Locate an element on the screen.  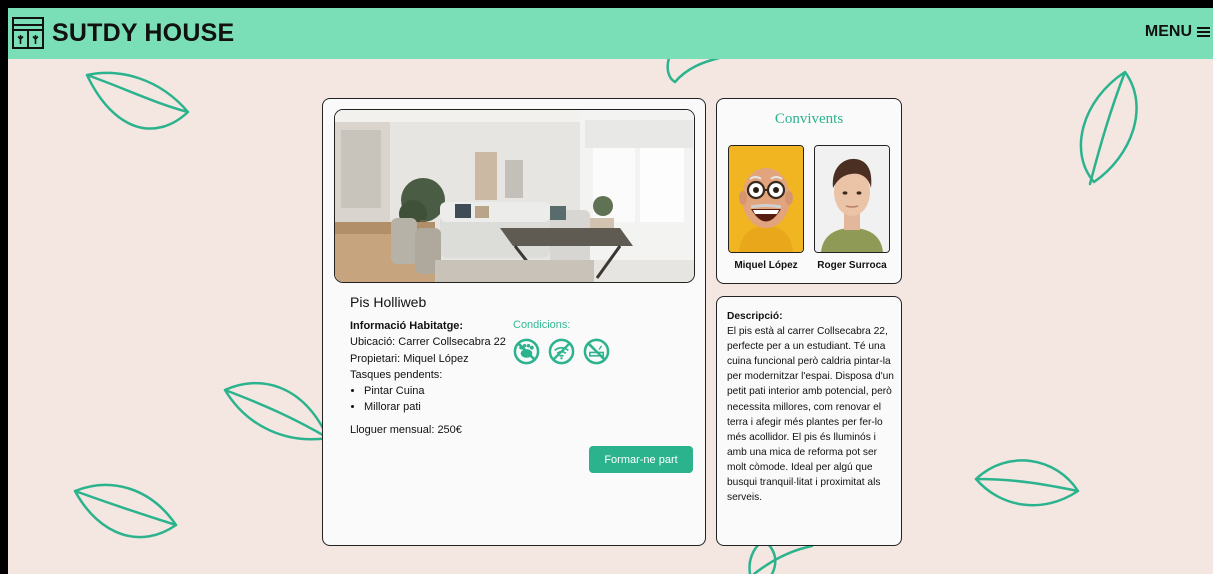
conditions: Condicions: is located at coordinates (561, 342).